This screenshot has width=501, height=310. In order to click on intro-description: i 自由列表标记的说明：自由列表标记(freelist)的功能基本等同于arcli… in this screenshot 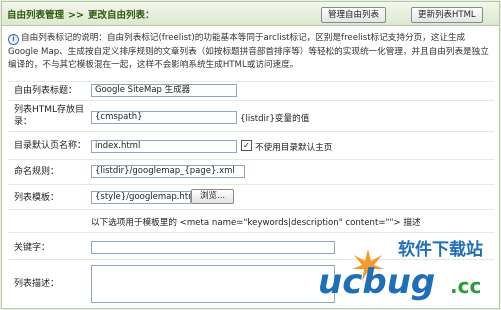, I will do `click(251, 52)`.